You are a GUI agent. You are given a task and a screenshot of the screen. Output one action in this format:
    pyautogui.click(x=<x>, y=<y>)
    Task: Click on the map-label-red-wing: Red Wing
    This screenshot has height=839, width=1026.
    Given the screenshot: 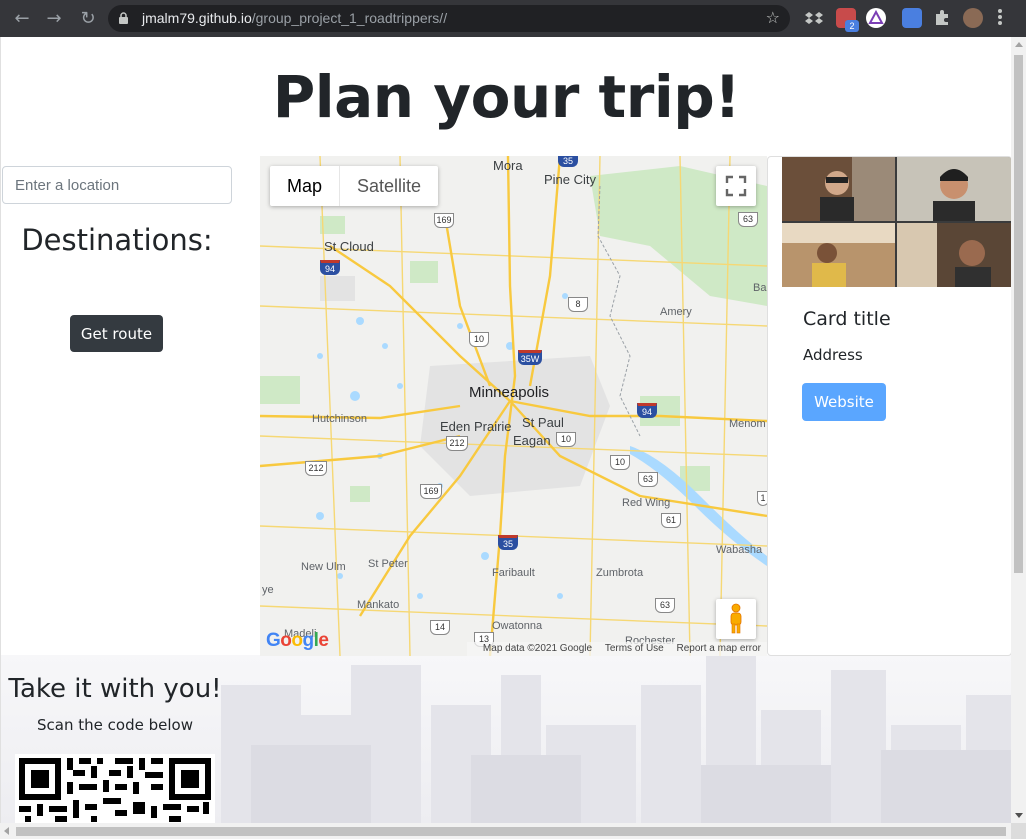 What is the action you would take?
    pyautogui.click(x=646, y=503)
    